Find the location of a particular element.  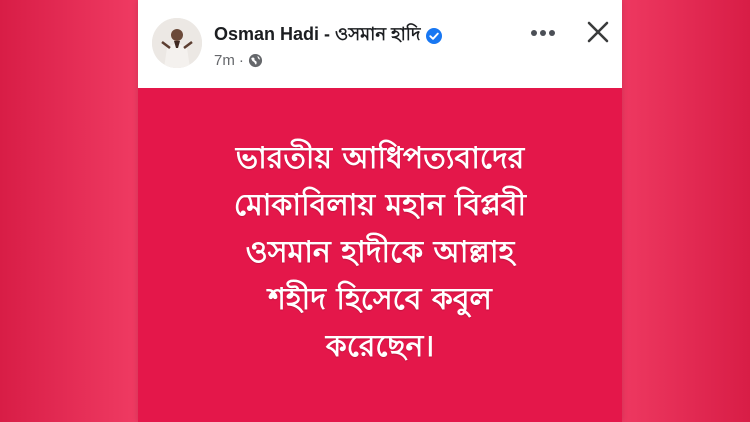

post-text-line: ওসমান হাদীকে আল্লাহ is located at coordinates (380, 252).